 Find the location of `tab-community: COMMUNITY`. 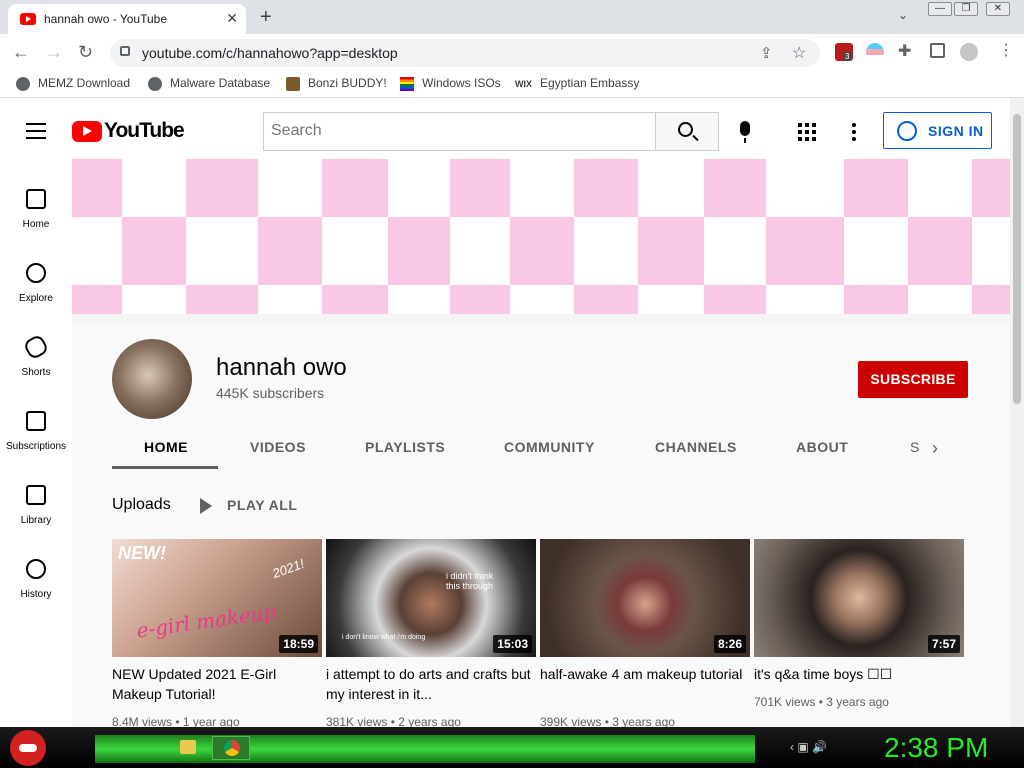

tab-community: COMMUNITY is located at coordinates (549, 447).